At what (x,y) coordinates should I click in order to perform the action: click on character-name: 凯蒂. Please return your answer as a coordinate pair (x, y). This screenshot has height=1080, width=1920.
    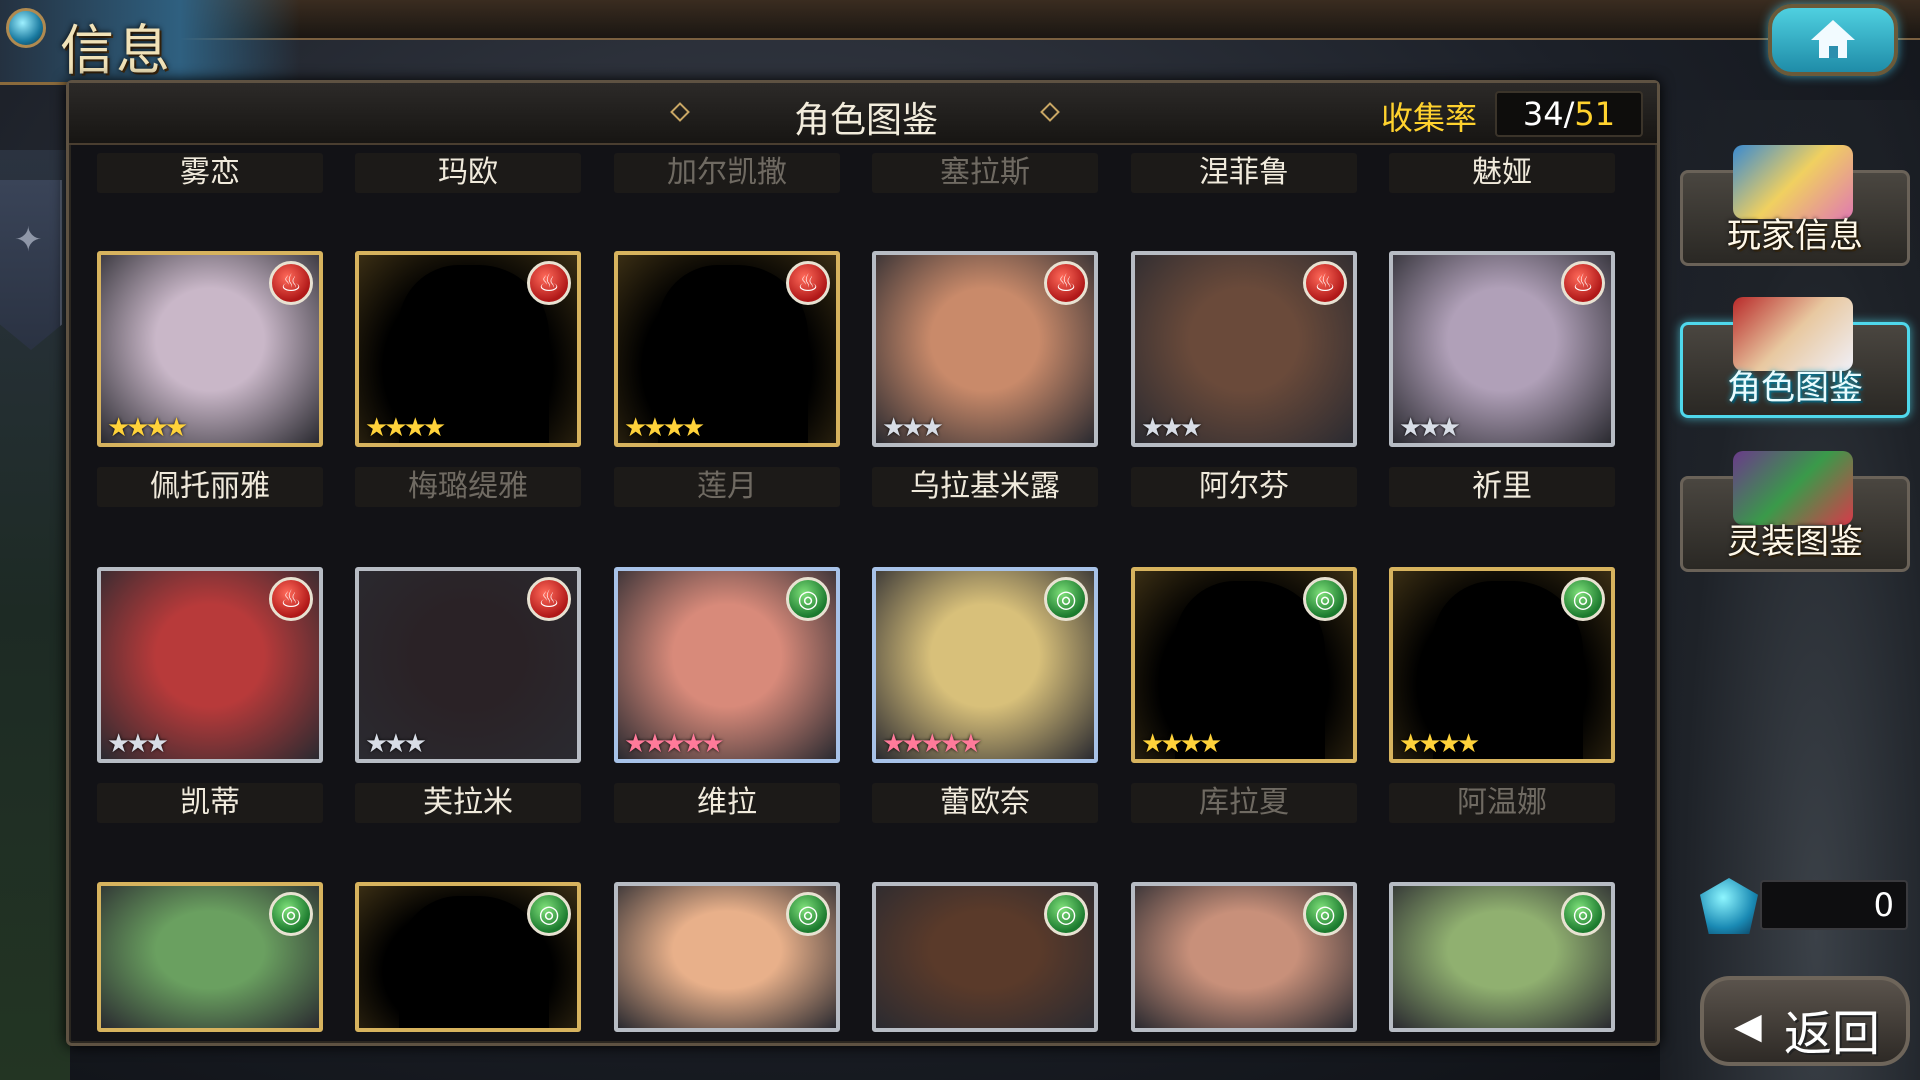
    Looking at the image, I should click on (210, 803).